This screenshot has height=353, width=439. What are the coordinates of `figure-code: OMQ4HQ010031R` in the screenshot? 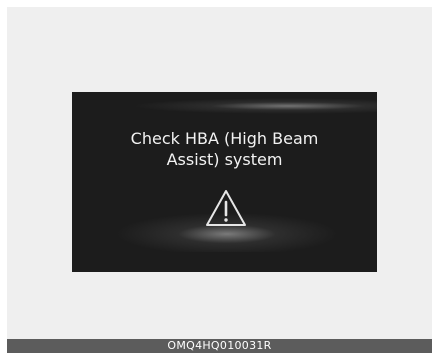 It's located at (219, 345).